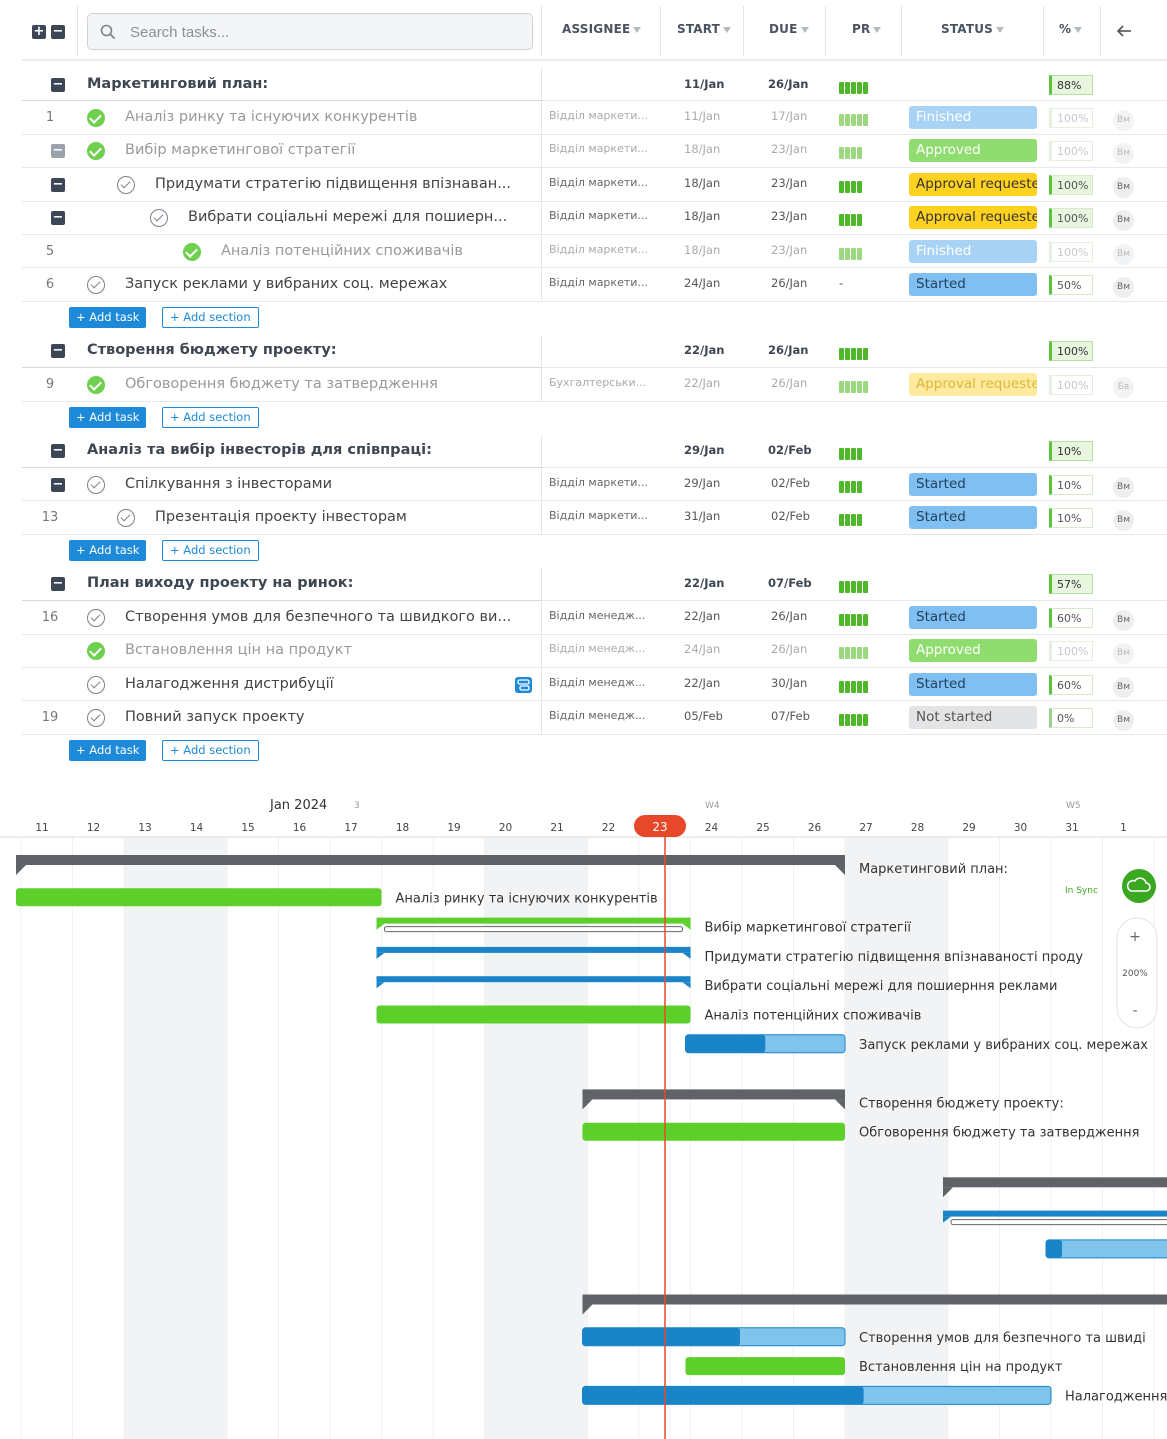 The height and width of the screenshot is (1439, 1167). Describe the element at coordinates (1071, 718) in the screenshot. I see `percent-complete: 0%` at that location.